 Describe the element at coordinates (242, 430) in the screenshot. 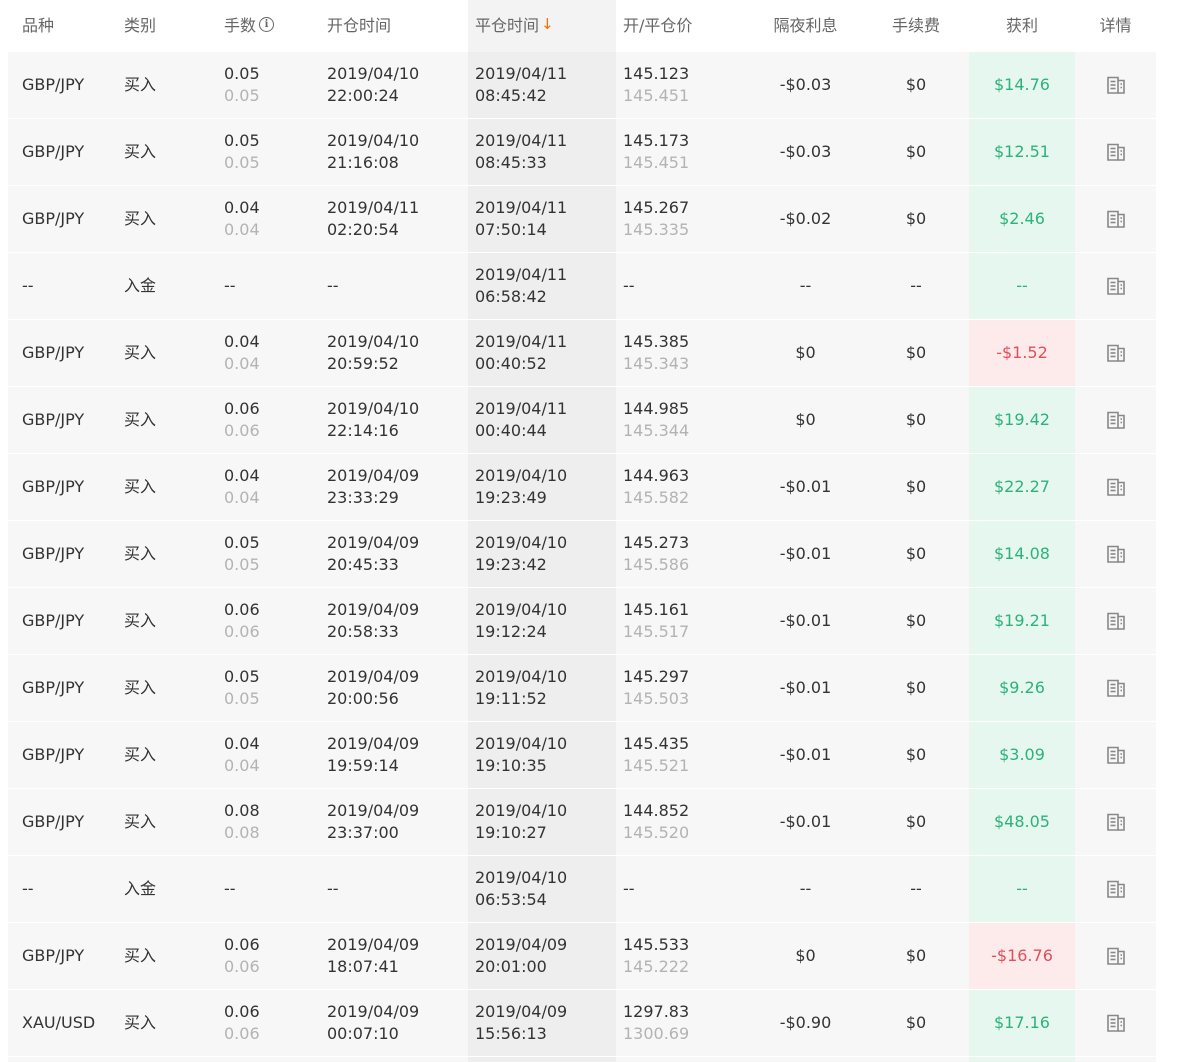

I see `lots-closed-value: 0.06` at that location.